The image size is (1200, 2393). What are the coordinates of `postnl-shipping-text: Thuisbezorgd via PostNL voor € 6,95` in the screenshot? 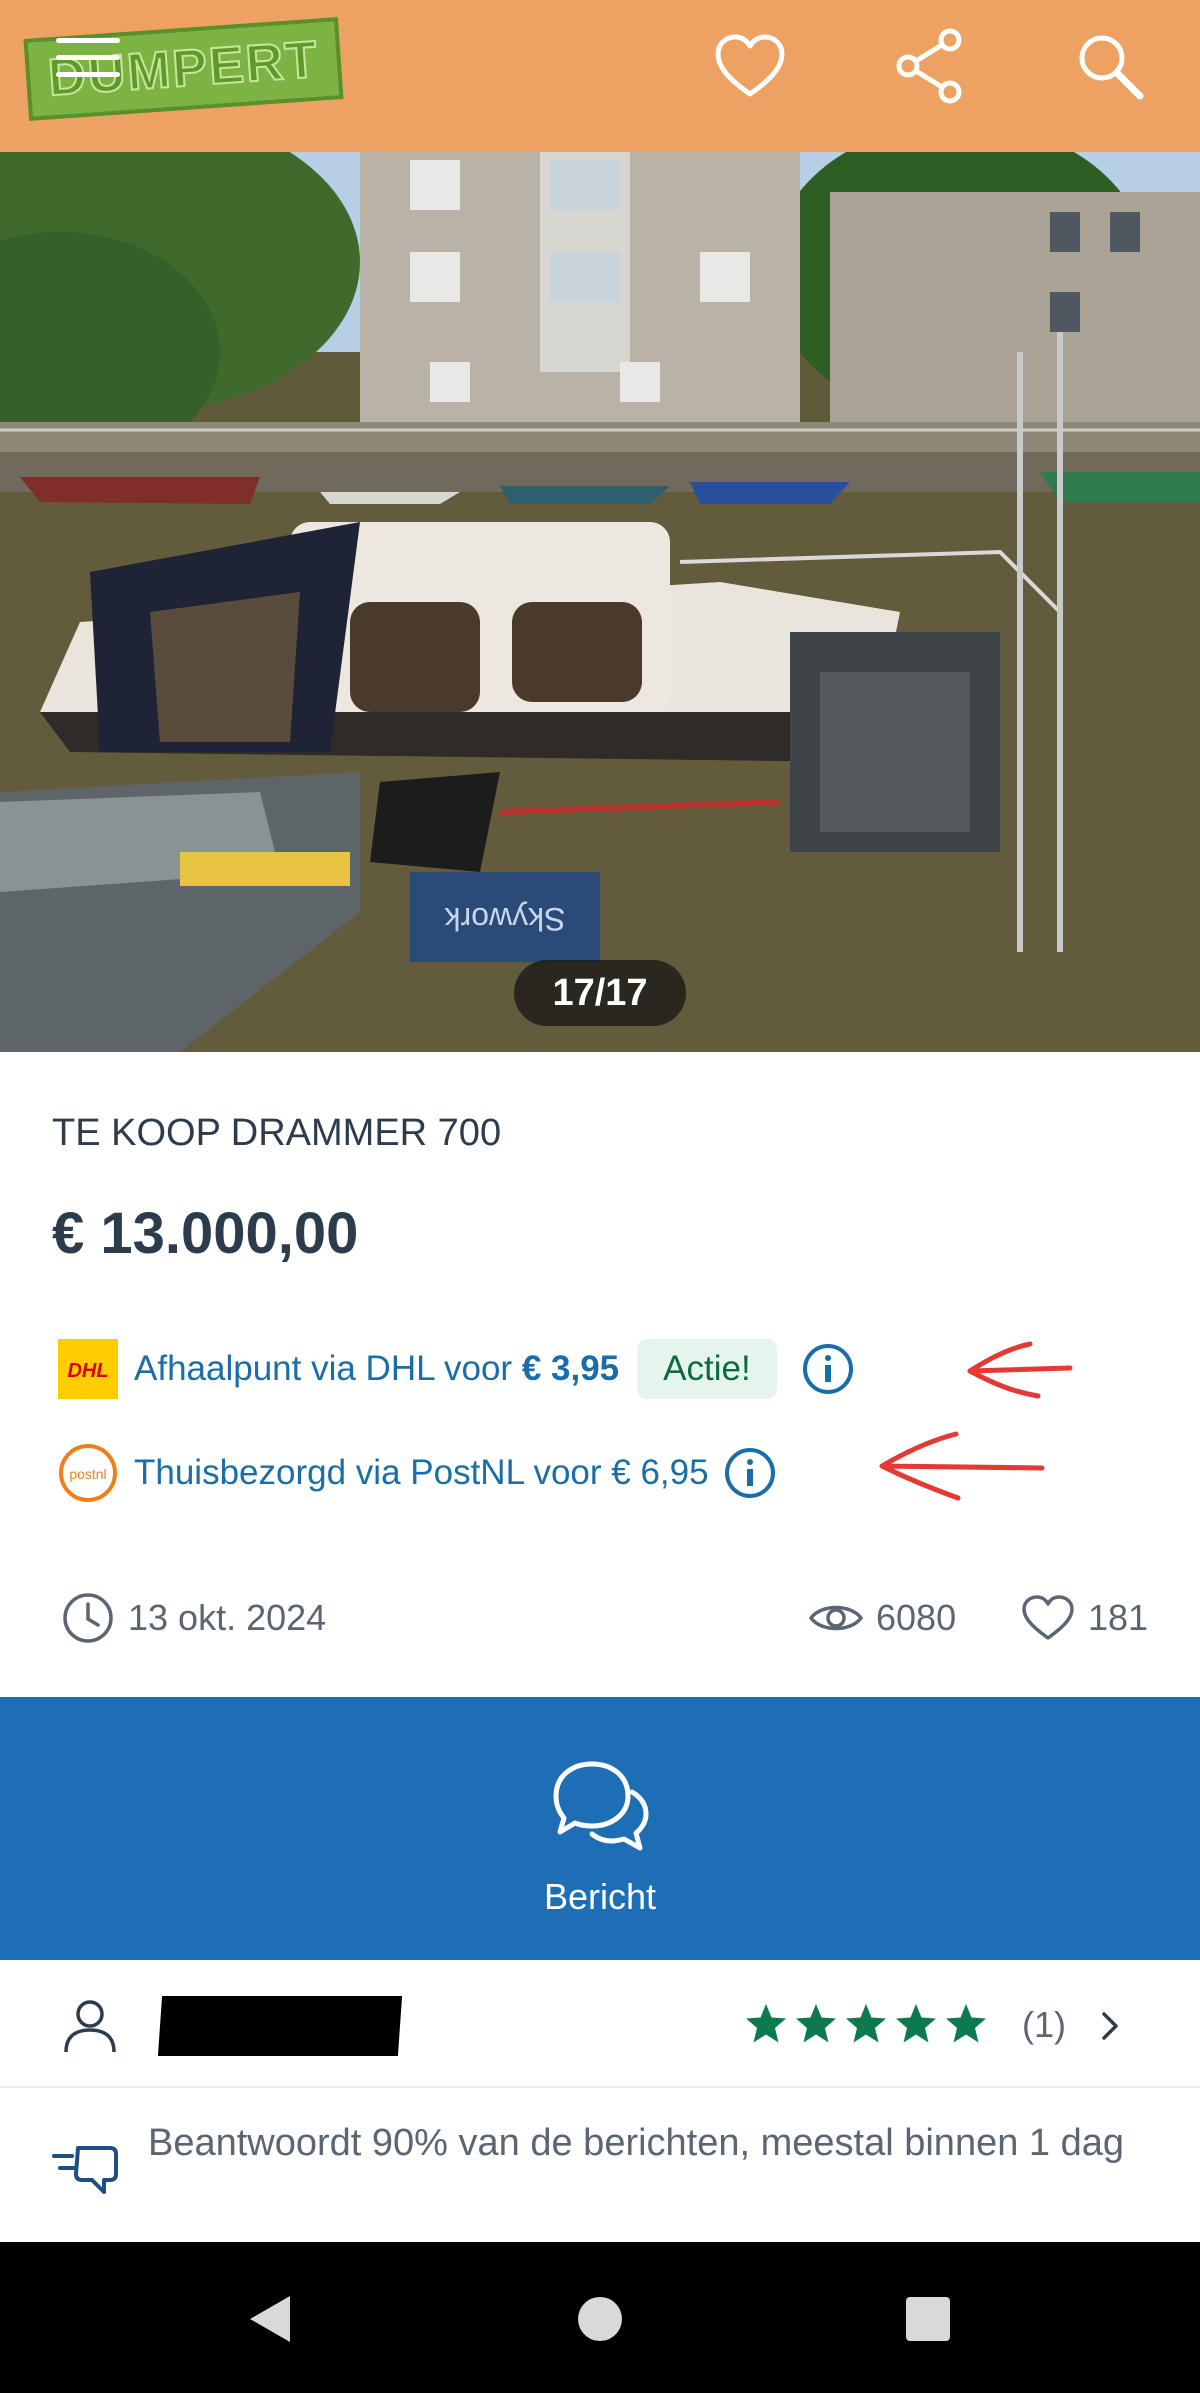 It's located at (421, 1472).